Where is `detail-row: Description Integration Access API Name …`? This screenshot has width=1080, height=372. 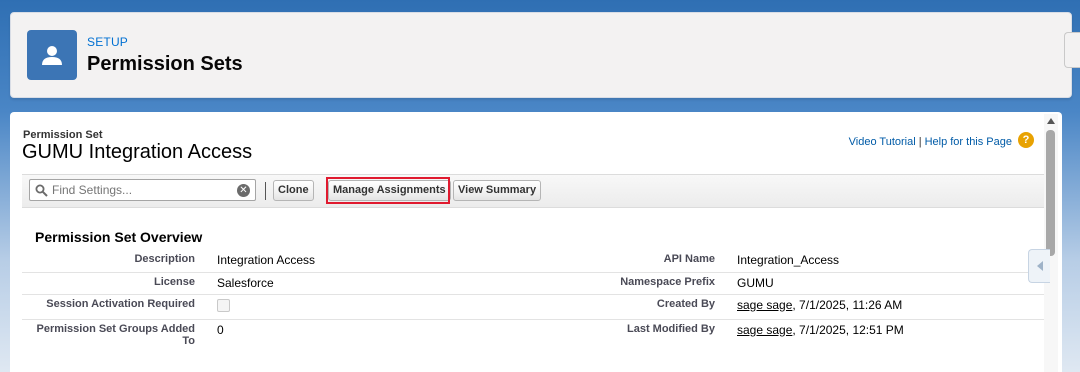 detail-row: Description Integration Access API Name … is located at coordinates (533, 261).